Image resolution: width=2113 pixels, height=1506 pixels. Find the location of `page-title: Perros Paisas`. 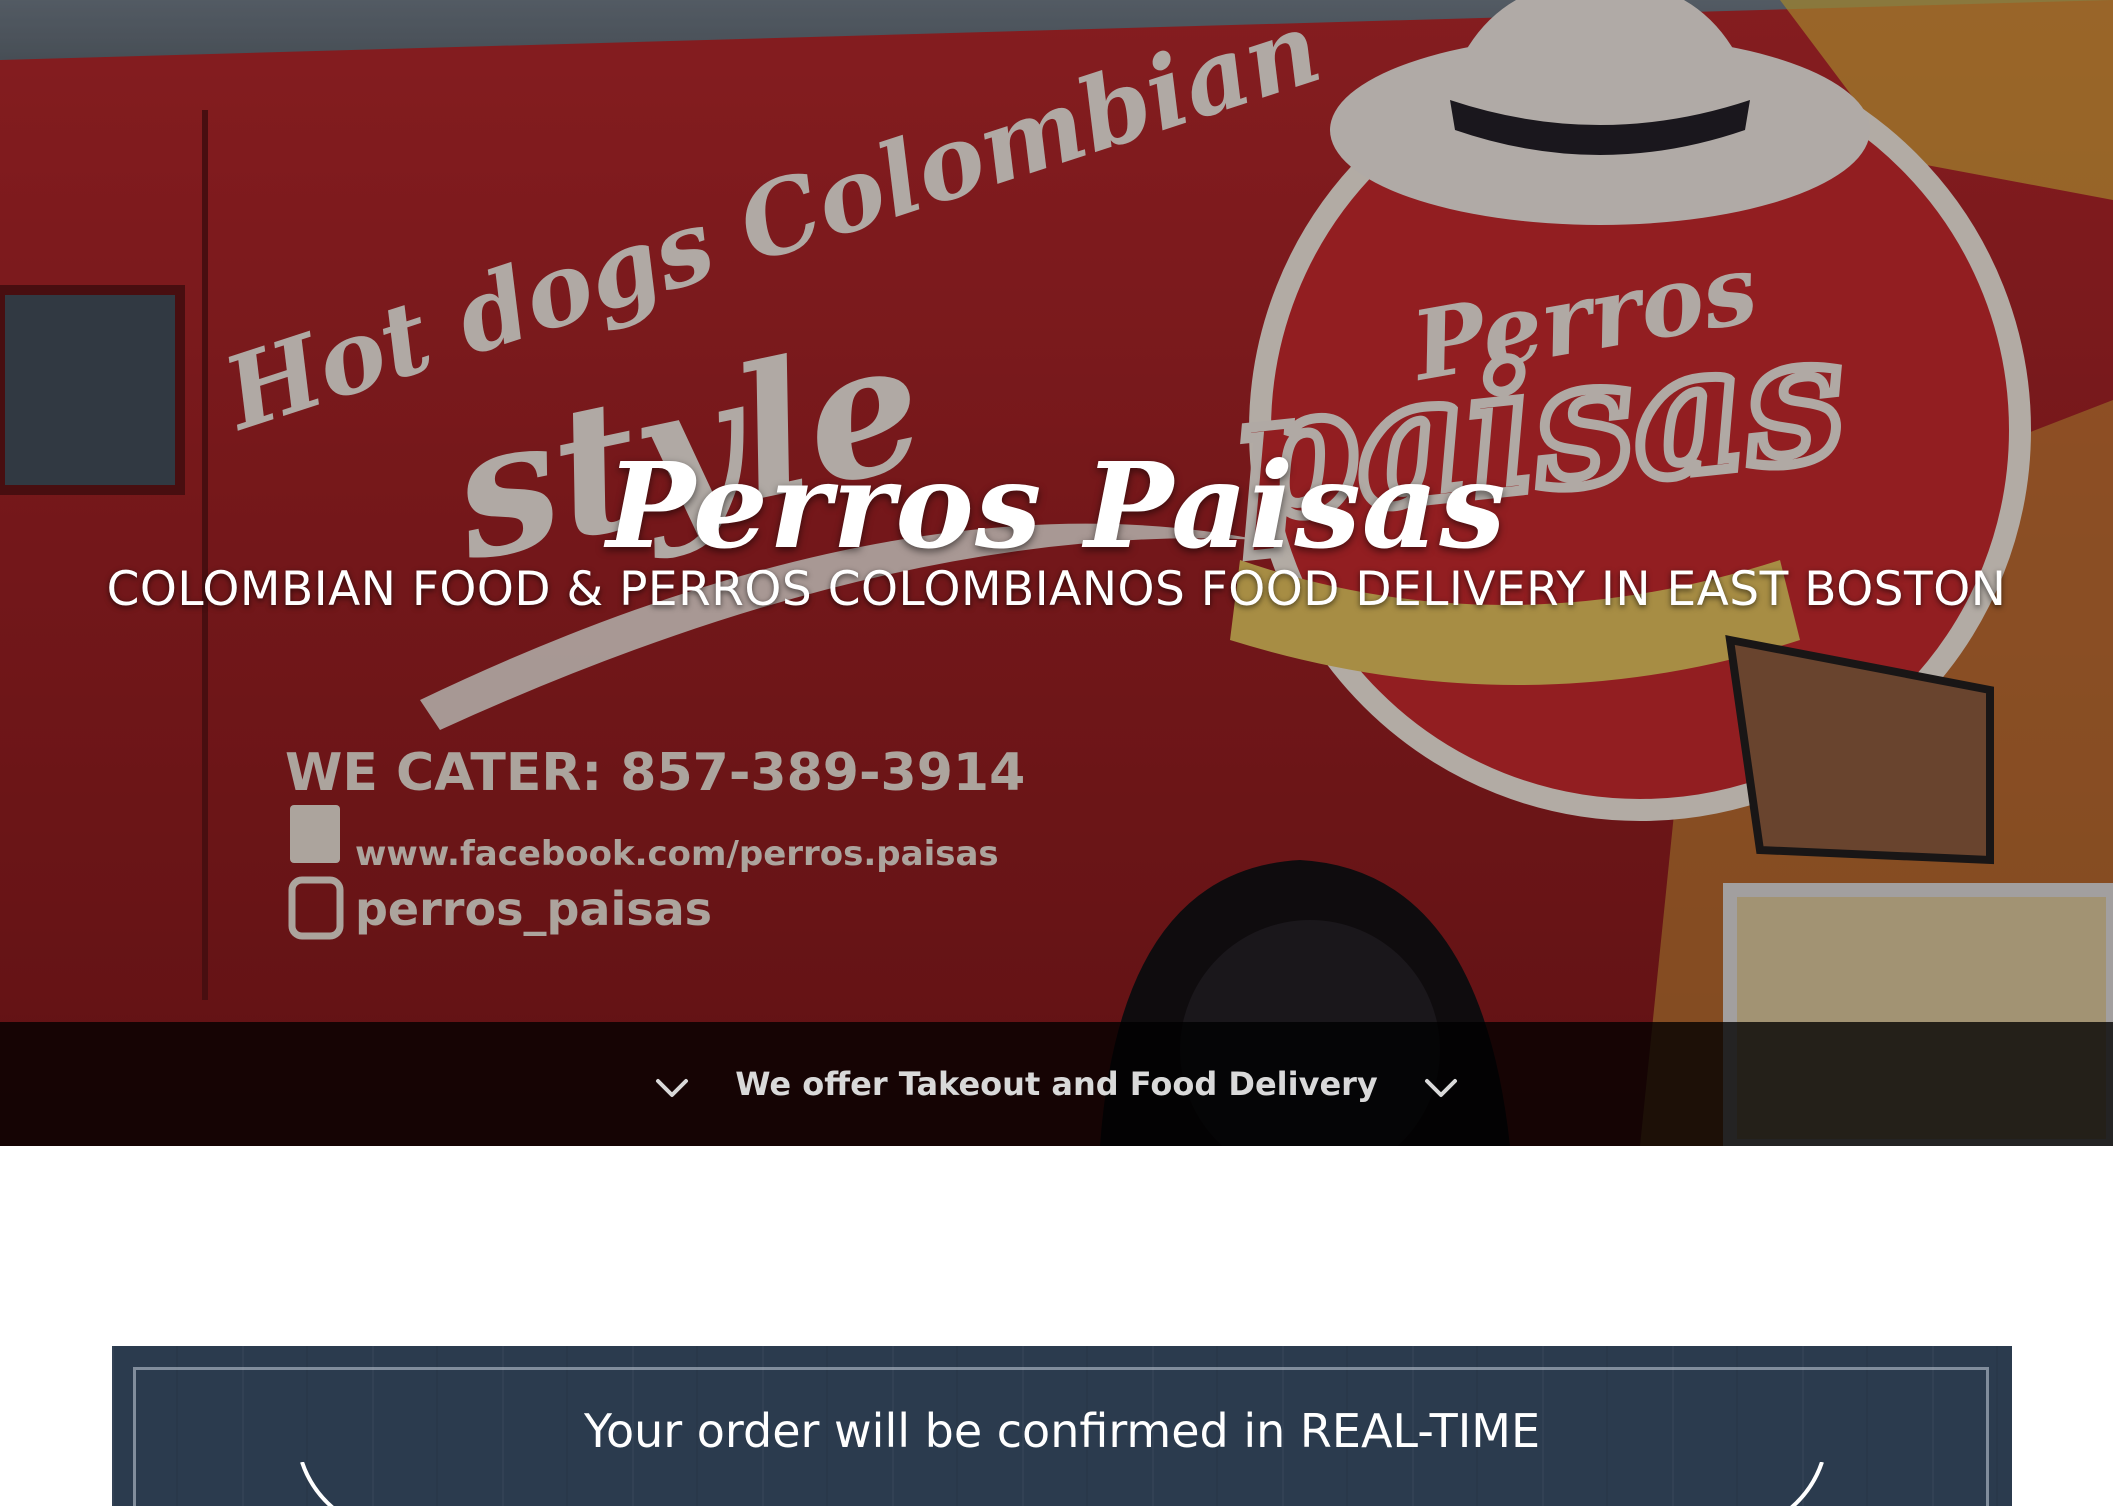

page-title: Perros Paisas is located at coordinates (1056, 506).